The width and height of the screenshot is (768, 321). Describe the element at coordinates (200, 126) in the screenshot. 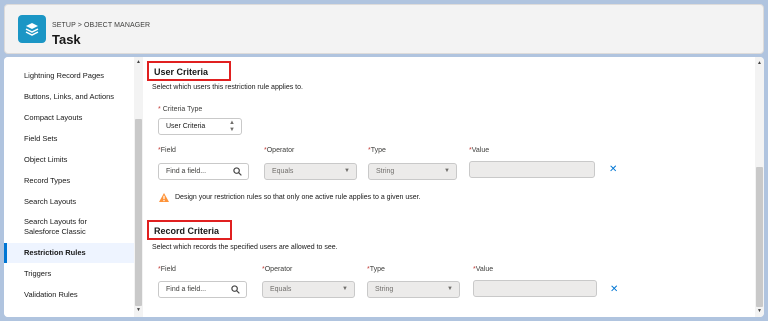

I see `criteria-type-select: User Criteria ▲ ▼` at that location.